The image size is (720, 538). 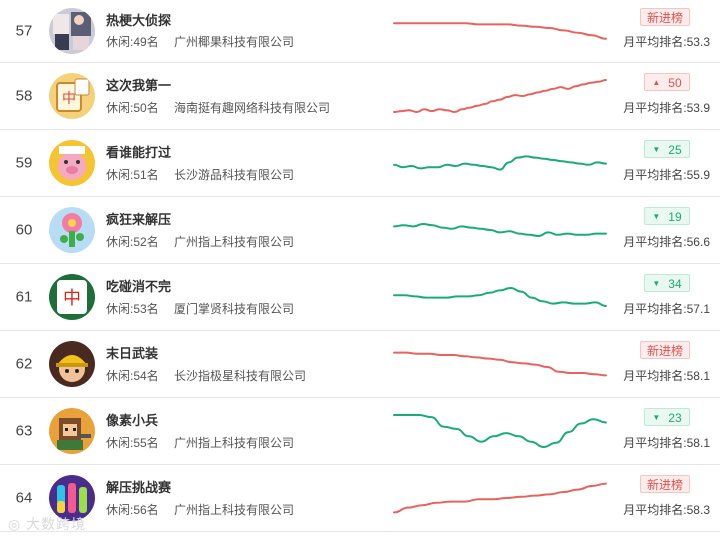 What do you see at coordinates (24, 163) in the screenshot?
I see `rank-number: 59` at bounding box center [24, 163].